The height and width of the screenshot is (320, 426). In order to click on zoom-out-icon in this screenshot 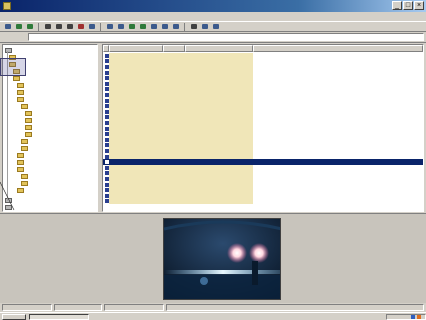, I will do `click(164, 26)`.